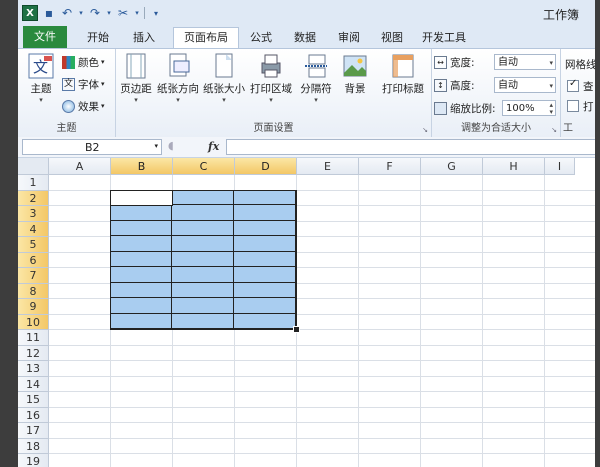 The width and height of the screenshot is (600, 467). I want to click on effects-button: 效果 ▾, so click(83, 106).